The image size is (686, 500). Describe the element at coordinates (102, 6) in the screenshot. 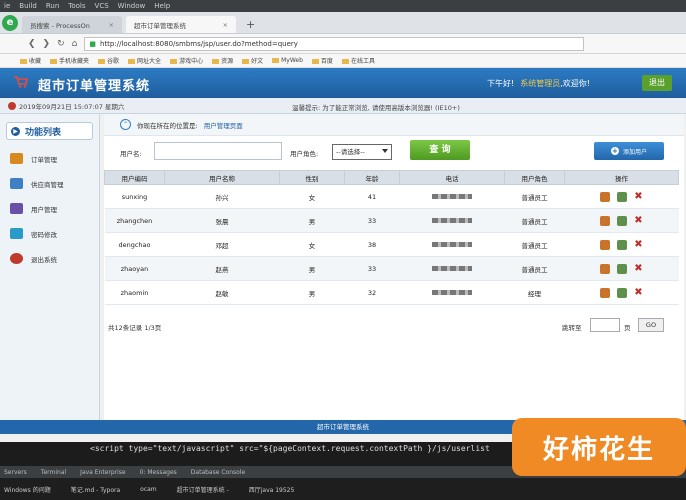

I see `ide-menu-item: VCS` at that location.